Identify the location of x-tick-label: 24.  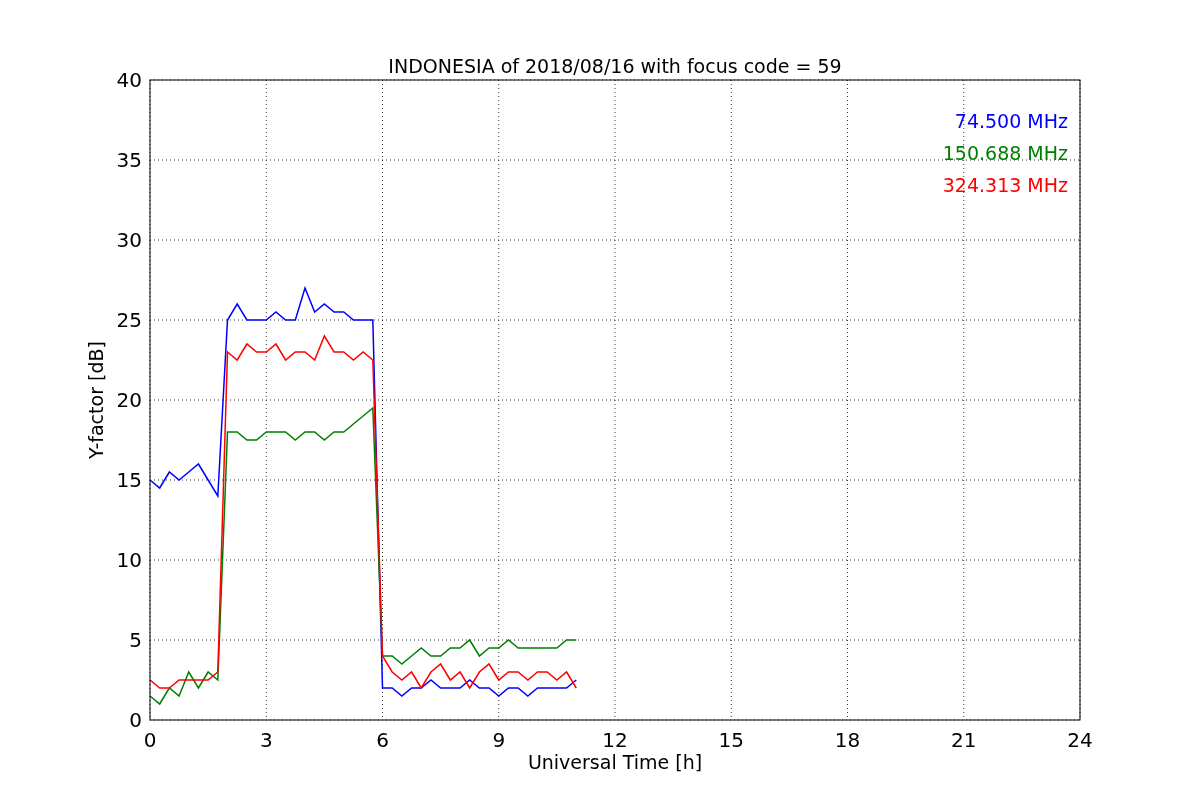
(1080, 740).